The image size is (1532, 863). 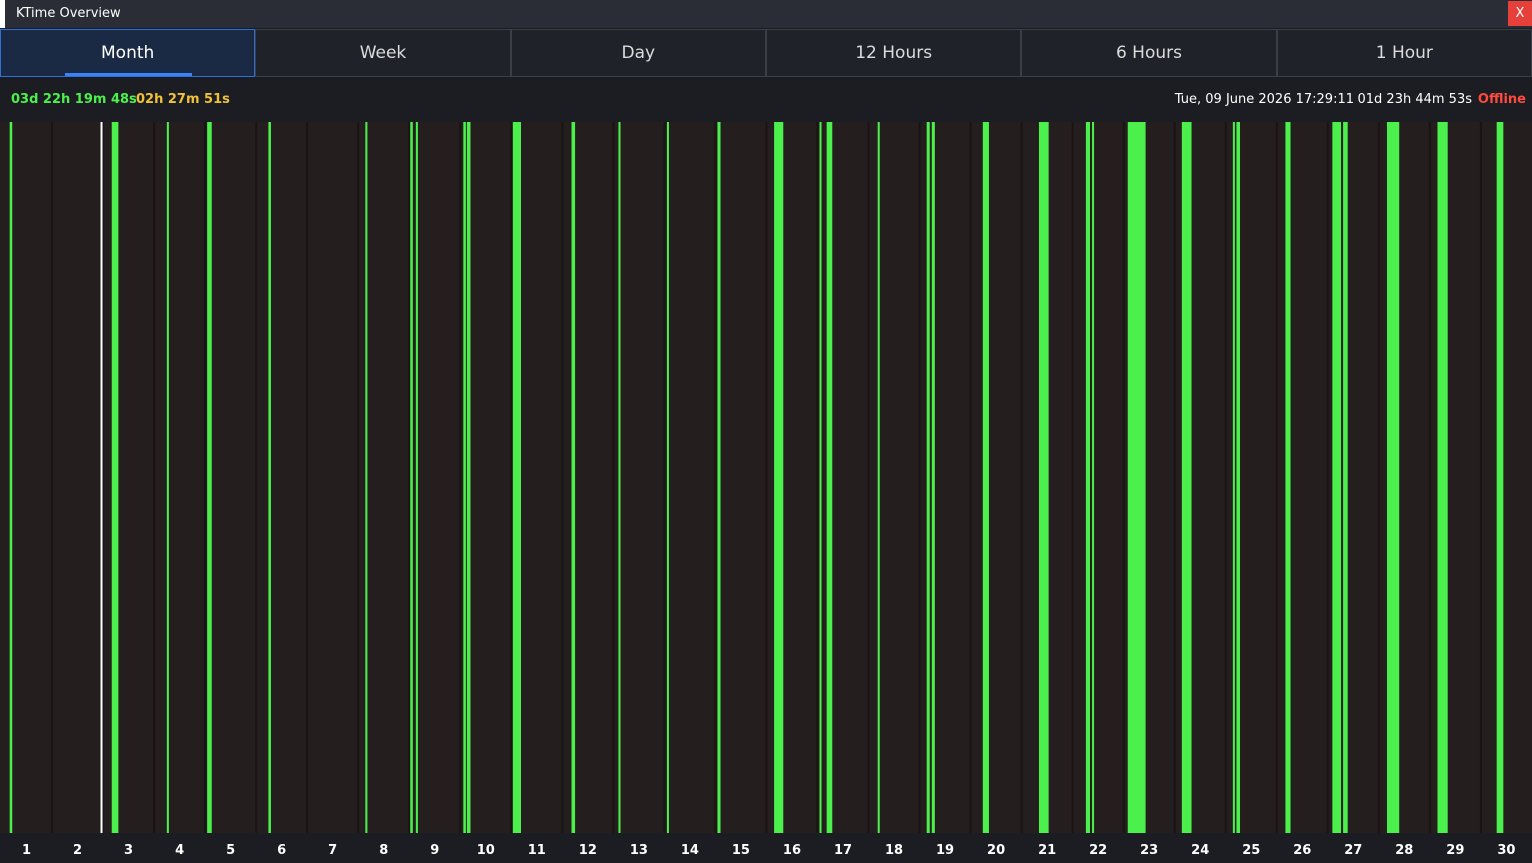 What do you see at coordinates (1251, 850) in the screenshot?
I see `x-tick-label: 25` at bounding box center [1251, 850].